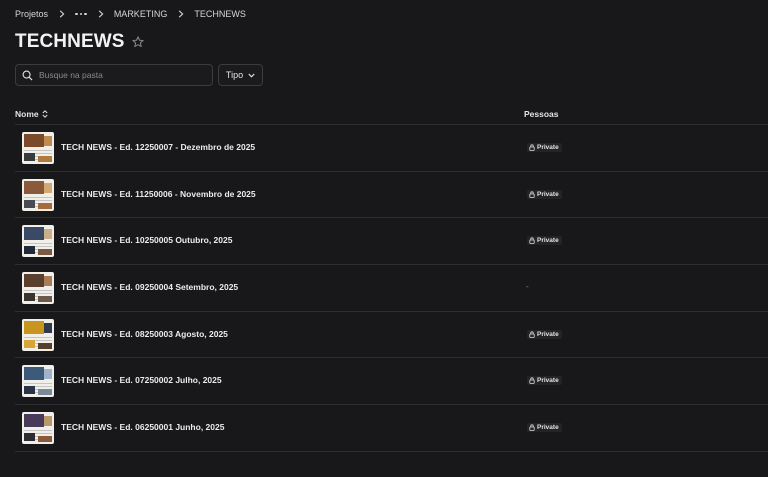 The image size is (768, 477). I want to click on table-header: Nome Pessoas, so click(391, 115).